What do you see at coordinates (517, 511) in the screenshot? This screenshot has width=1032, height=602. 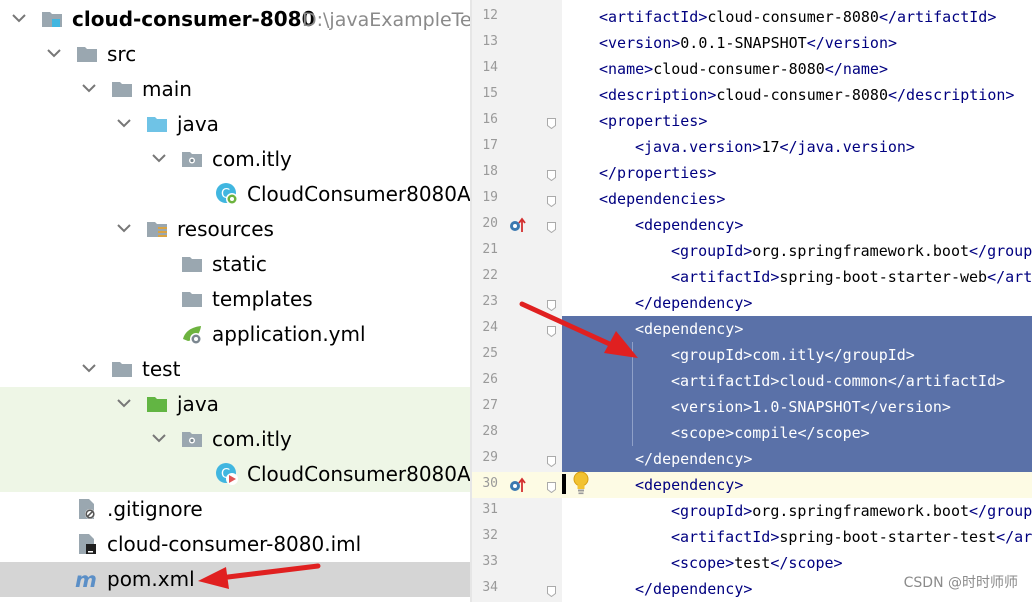 I see `gutter-line: 31` at bounding box center [517, 511].